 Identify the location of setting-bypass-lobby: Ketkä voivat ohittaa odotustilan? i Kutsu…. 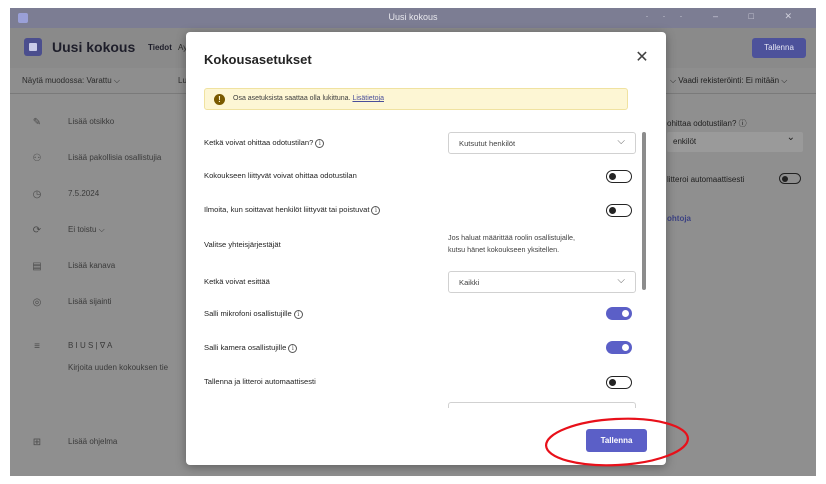
(420, 144).